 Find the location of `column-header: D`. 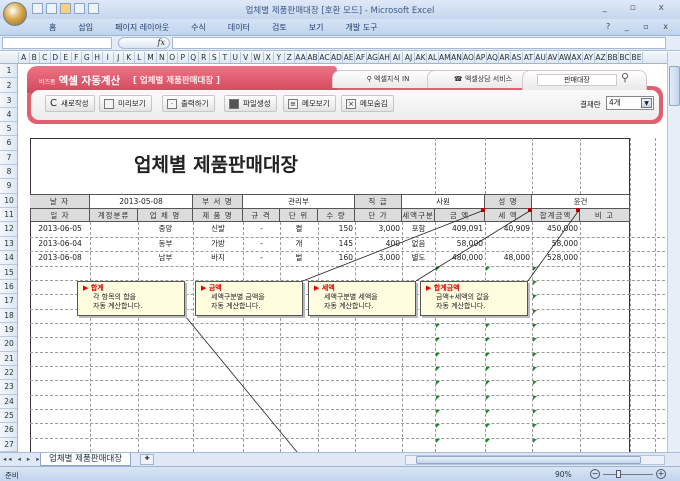

column-header: D is located at coordinates (56, 57).